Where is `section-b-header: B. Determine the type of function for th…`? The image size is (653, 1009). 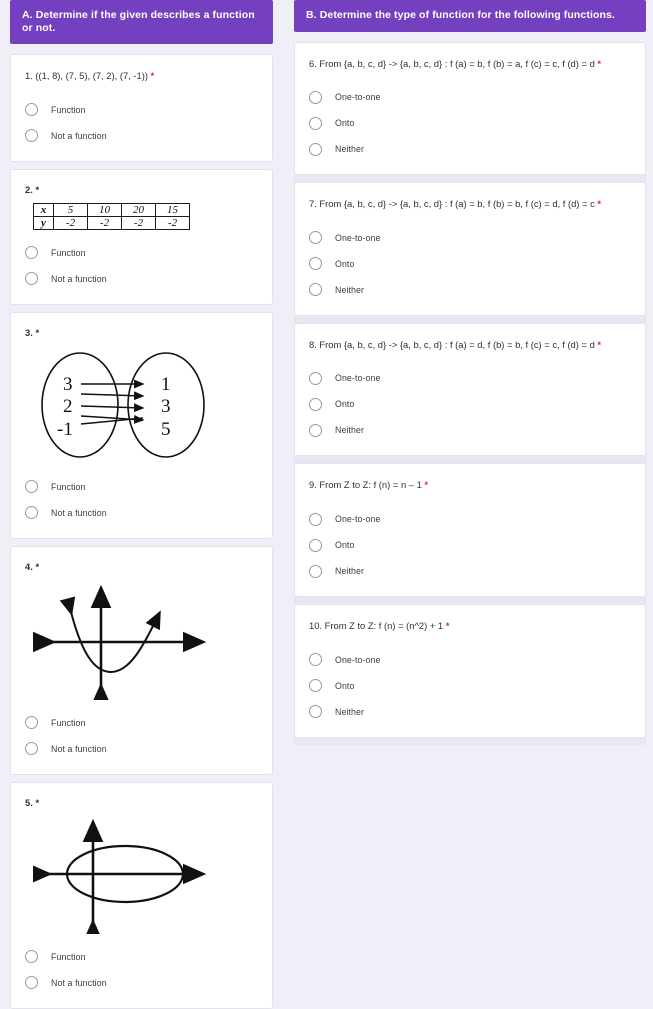 section-b-header: B. Determine the type of function for th… is located at coordinates (470, 16).